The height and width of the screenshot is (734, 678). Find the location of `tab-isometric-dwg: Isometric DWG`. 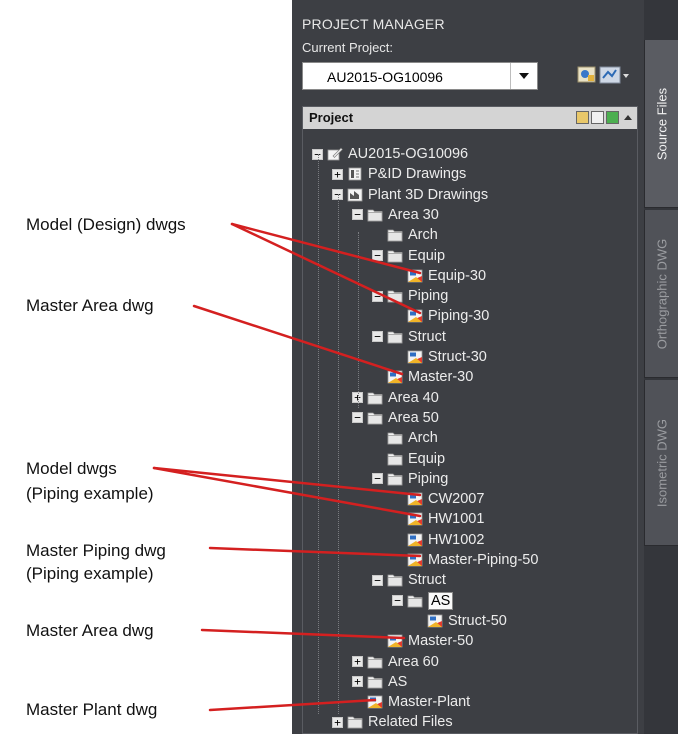

tab-isometric-dwg: Isometric DWG is located at coordinates (661, 463).